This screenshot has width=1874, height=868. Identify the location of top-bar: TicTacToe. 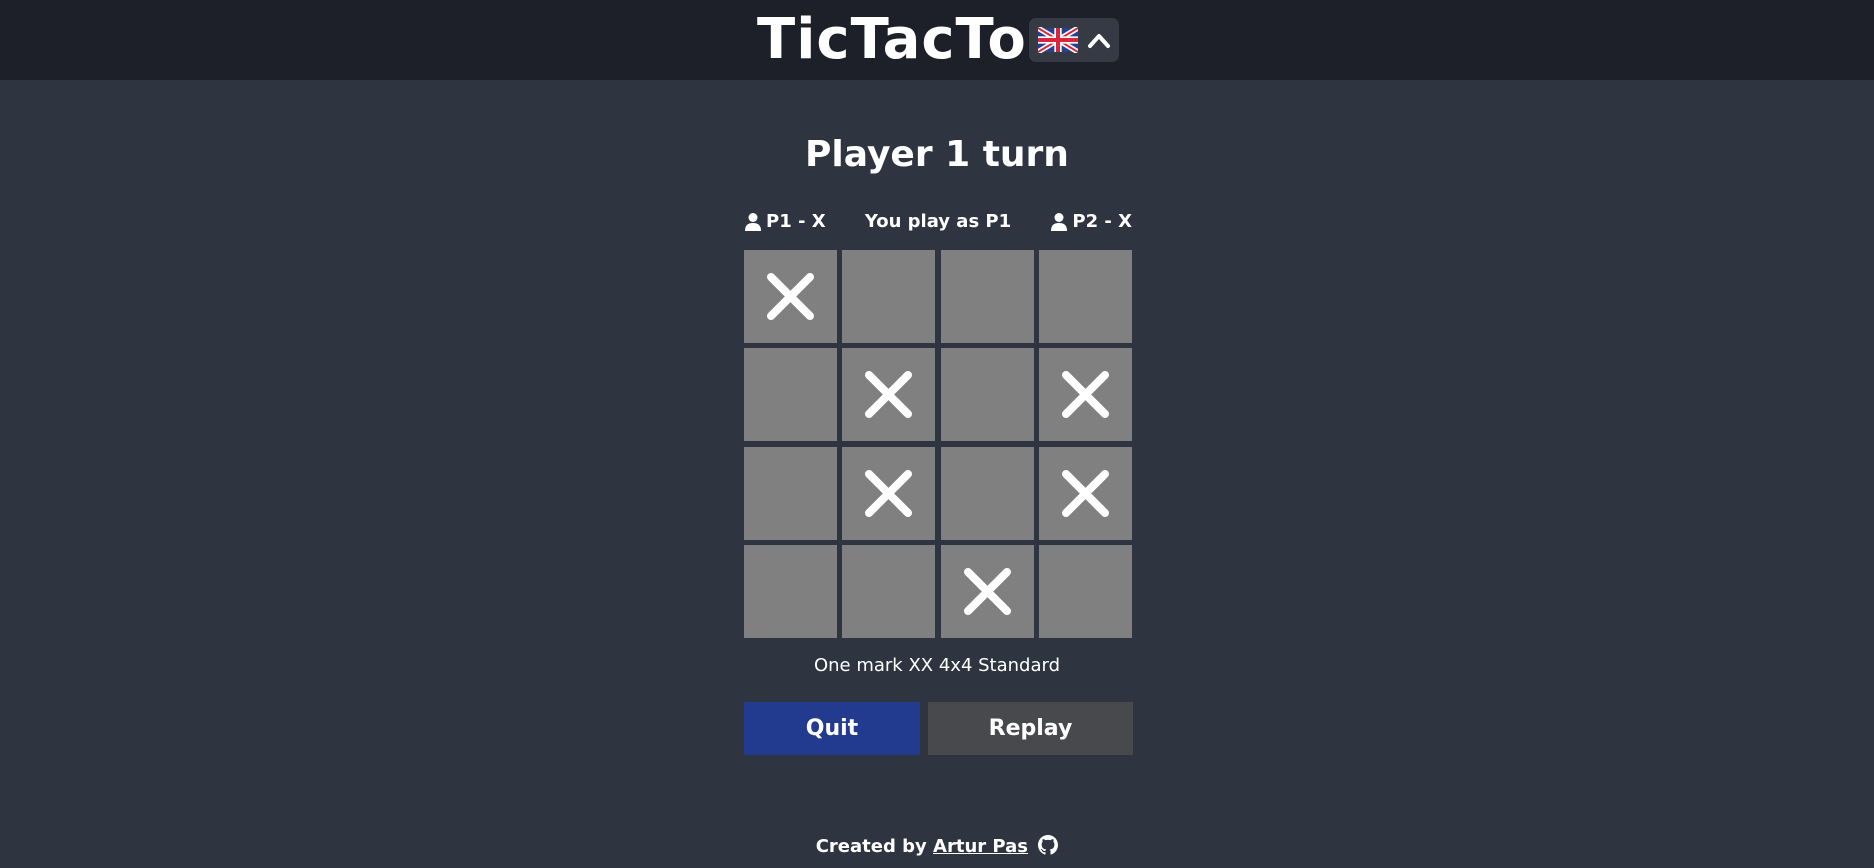
(937, 40).